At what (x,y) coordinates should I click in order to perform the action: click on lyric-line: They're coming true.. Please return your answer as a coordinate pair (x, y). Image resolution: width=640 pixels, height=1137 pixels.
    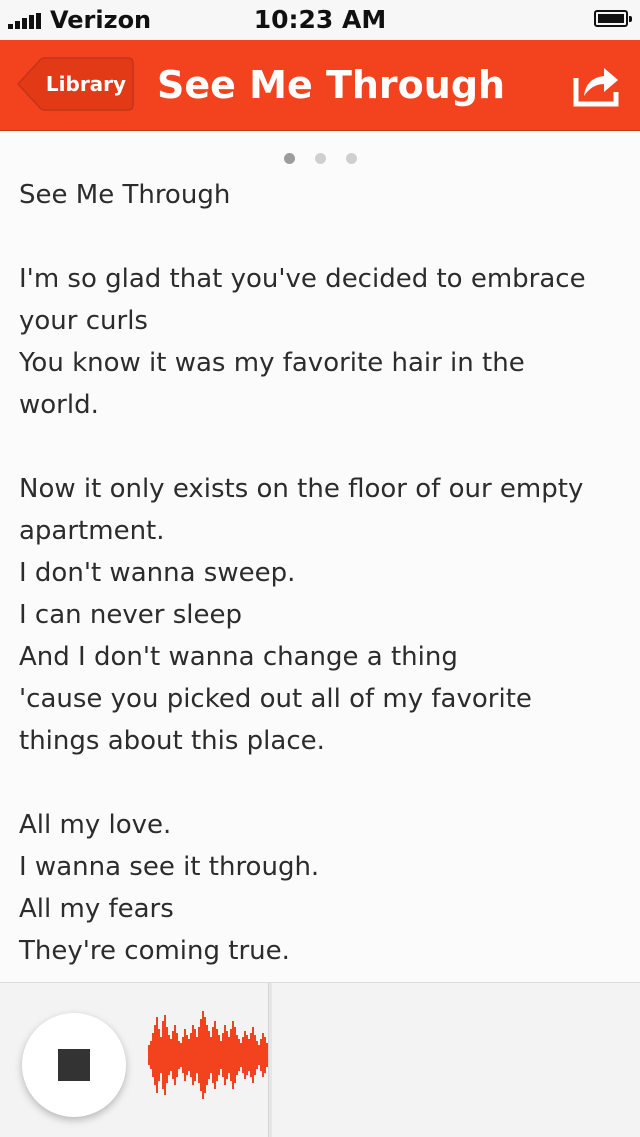
    Looking at the image, I should click on (154, 951).